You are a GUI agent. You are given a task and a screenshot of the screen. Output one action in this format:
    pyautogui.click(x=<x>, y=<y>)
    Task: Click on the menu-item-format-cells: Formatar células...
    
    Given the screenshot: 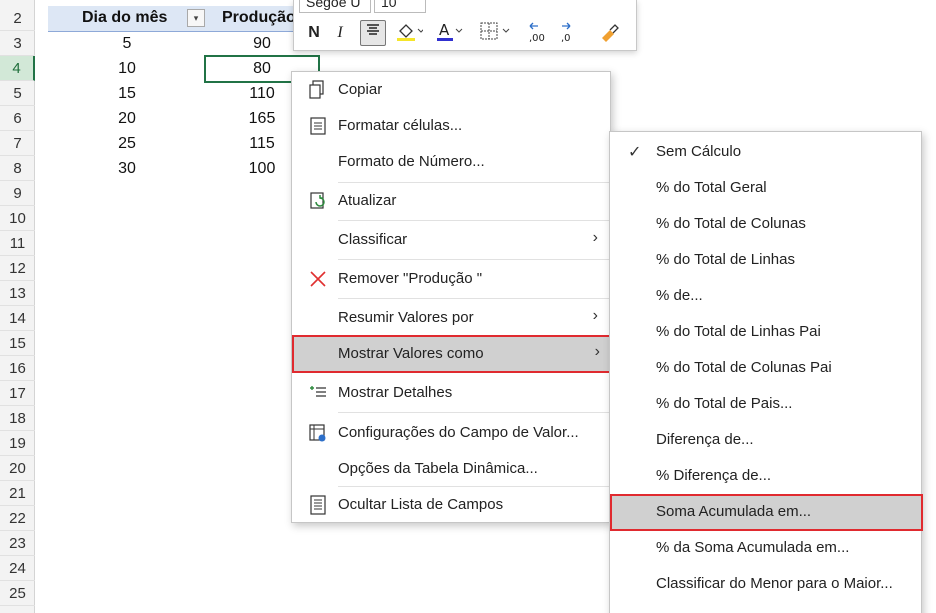 What is the action you would take?
    pyautogui.click(x=451, y=126)
    